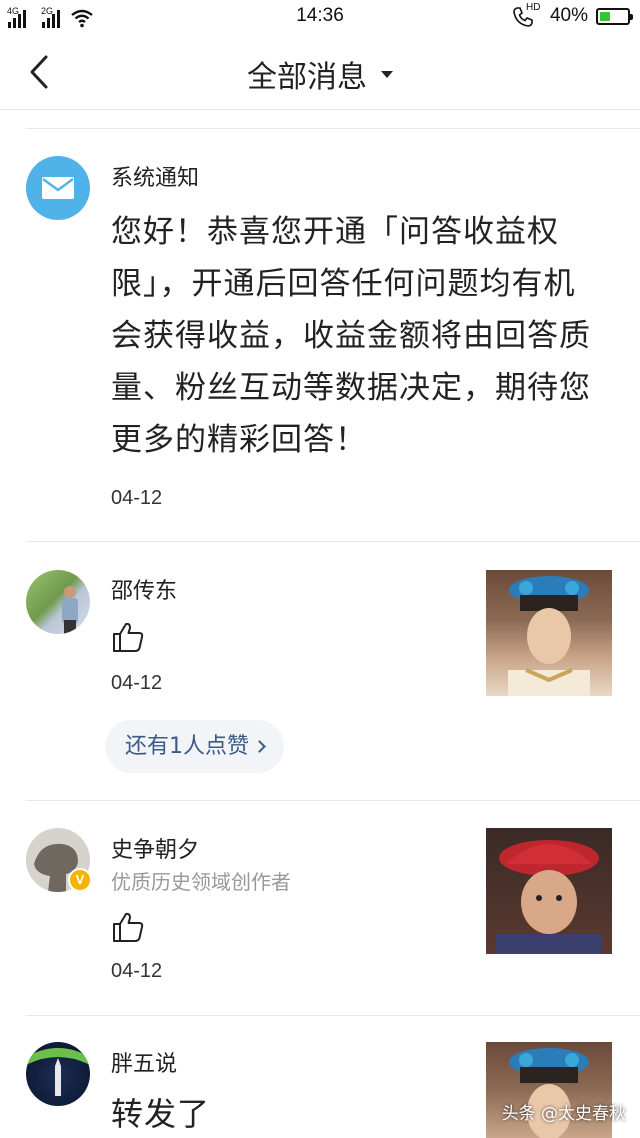  I want to click on battery-percent: 40%, so click(568, 15).